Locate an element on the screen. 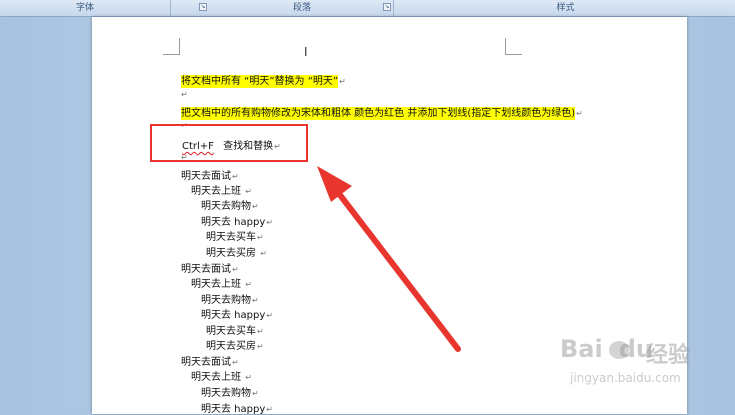  paw-icon is located at coordinates (619, 350).